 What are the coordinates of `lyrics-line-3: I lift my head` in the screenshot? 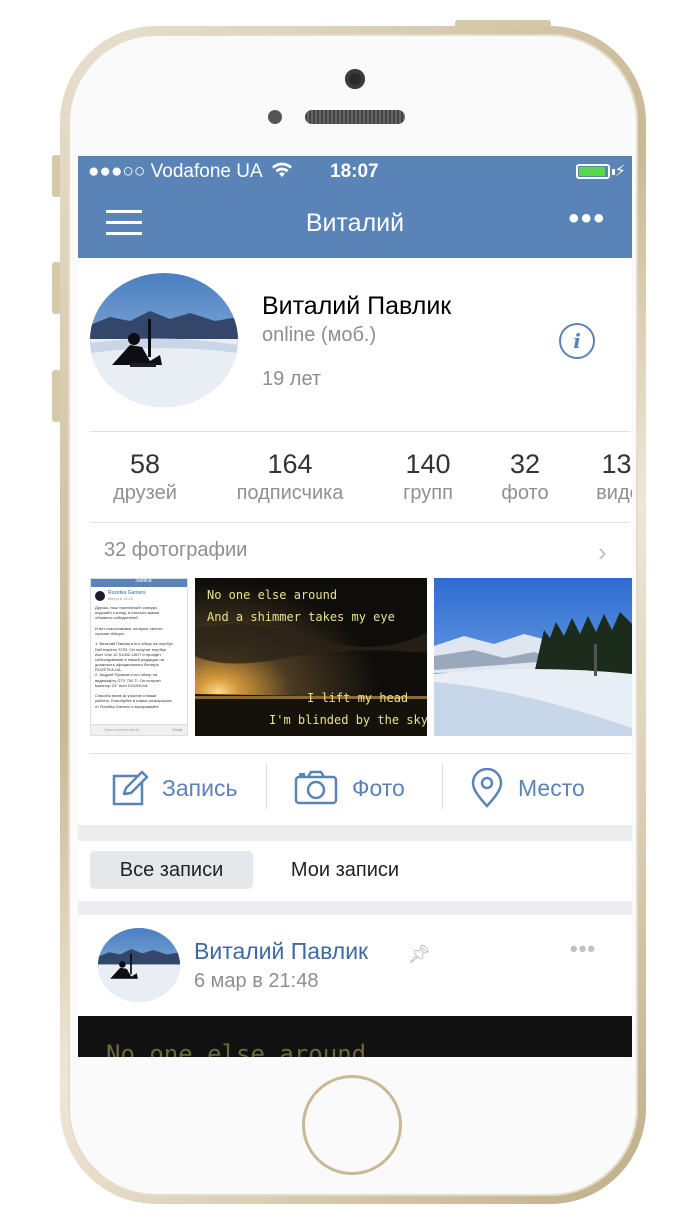 It's located at (358, 698).